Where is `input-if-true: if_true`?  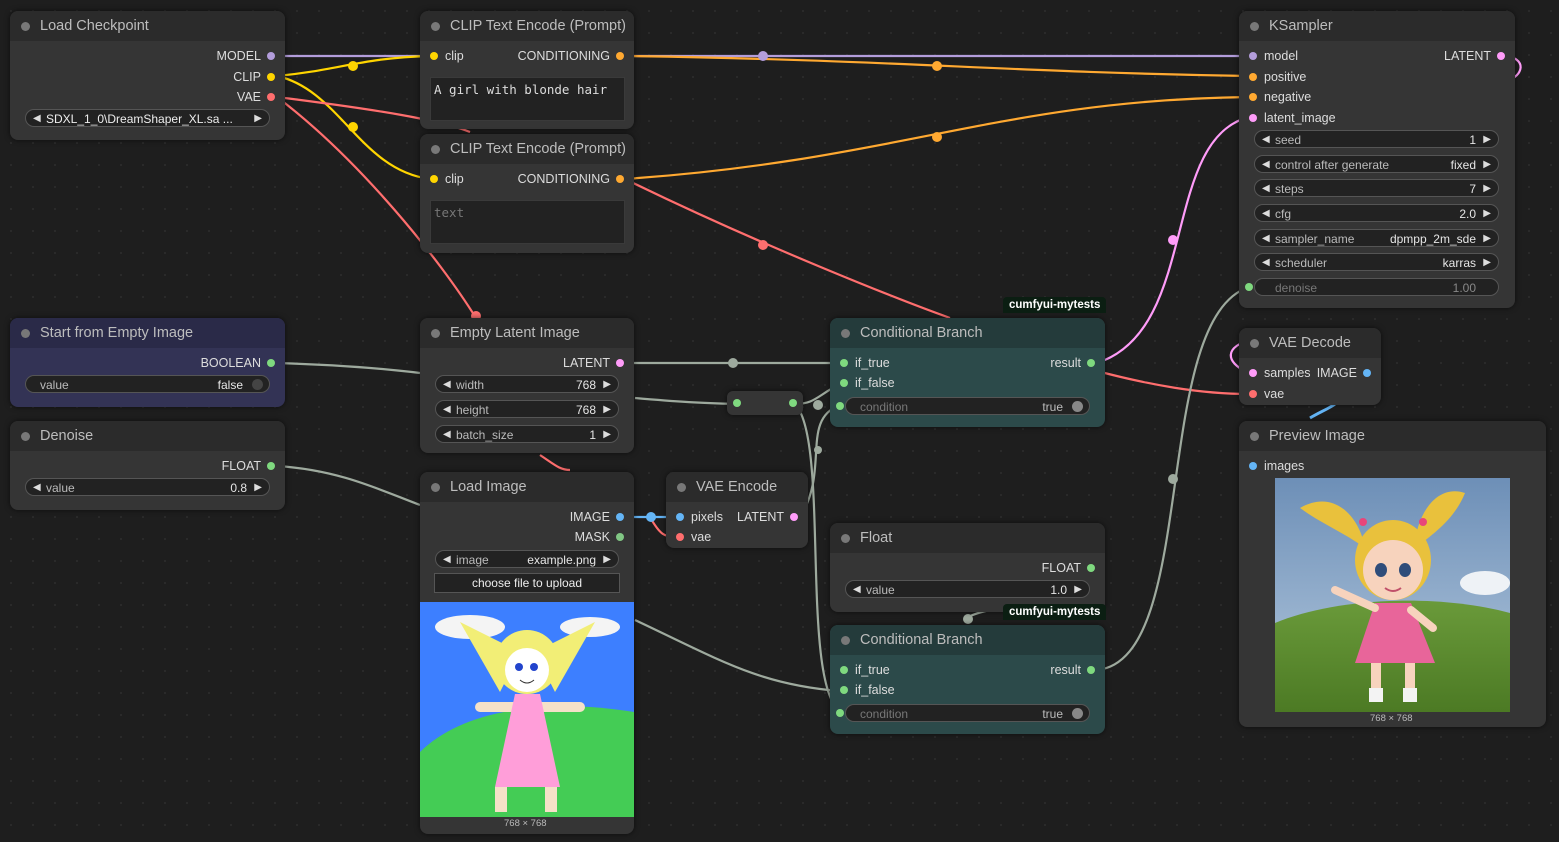
input-if-true: if_true is located at coordinates (865, 363).